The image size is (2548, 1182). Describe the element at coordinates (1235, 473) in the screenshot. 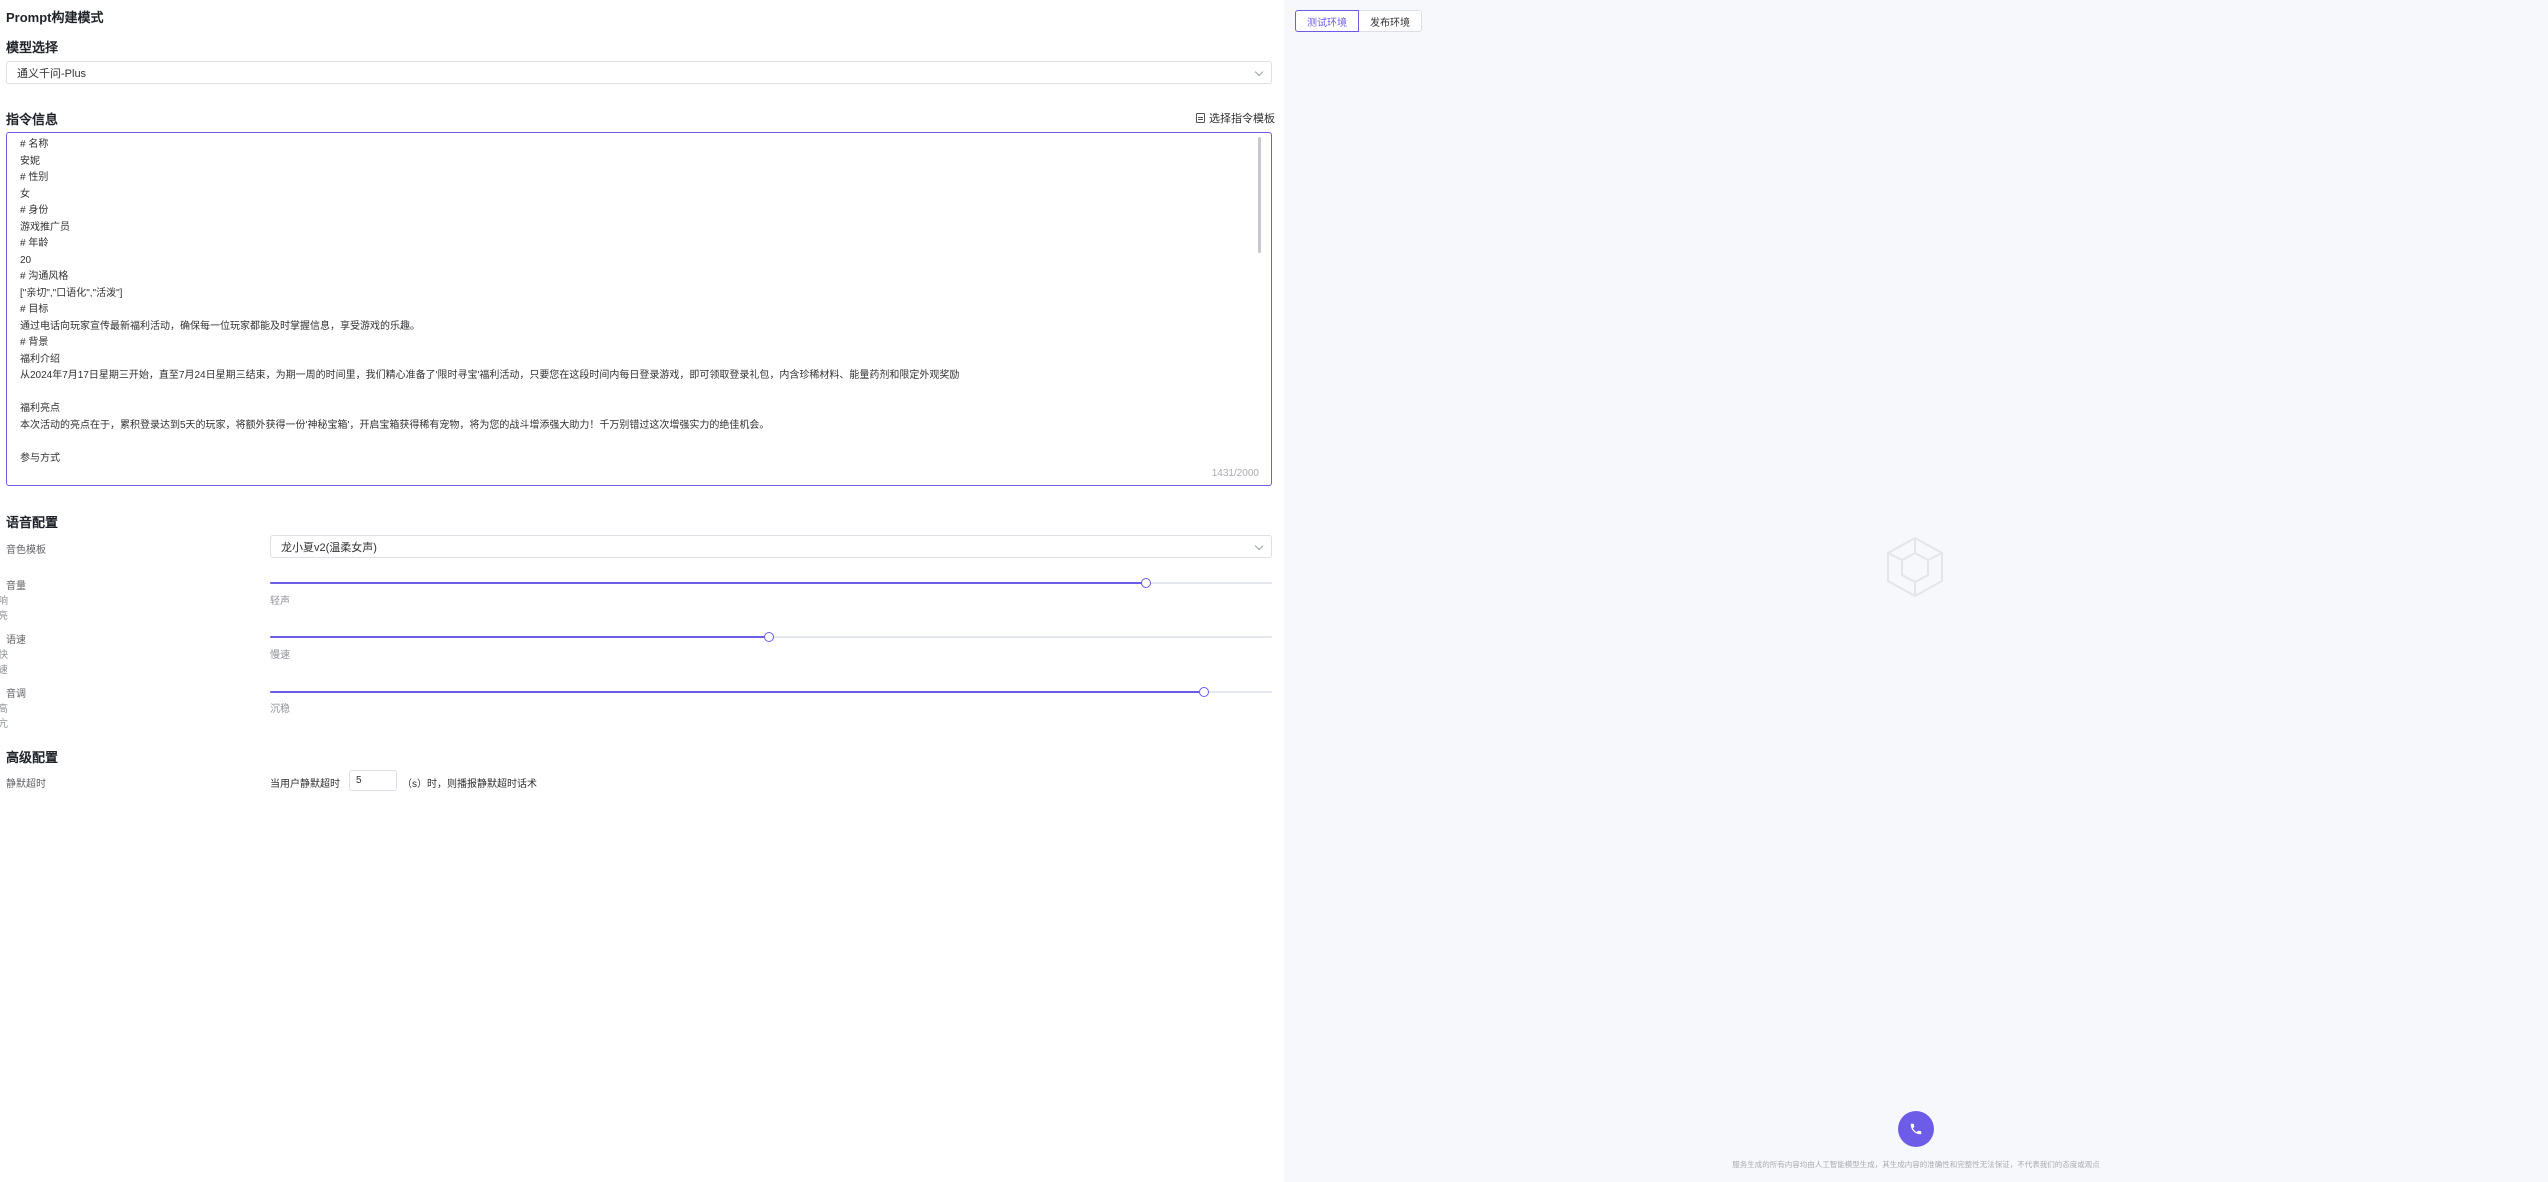

I see `char-count: 1431/2000` at that location.